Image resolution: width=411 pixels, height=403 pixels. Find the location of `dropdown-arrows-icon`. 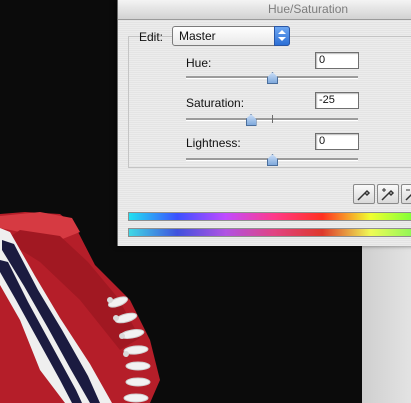

dropdown-arrows-icon is located at coordinates (282, 36).